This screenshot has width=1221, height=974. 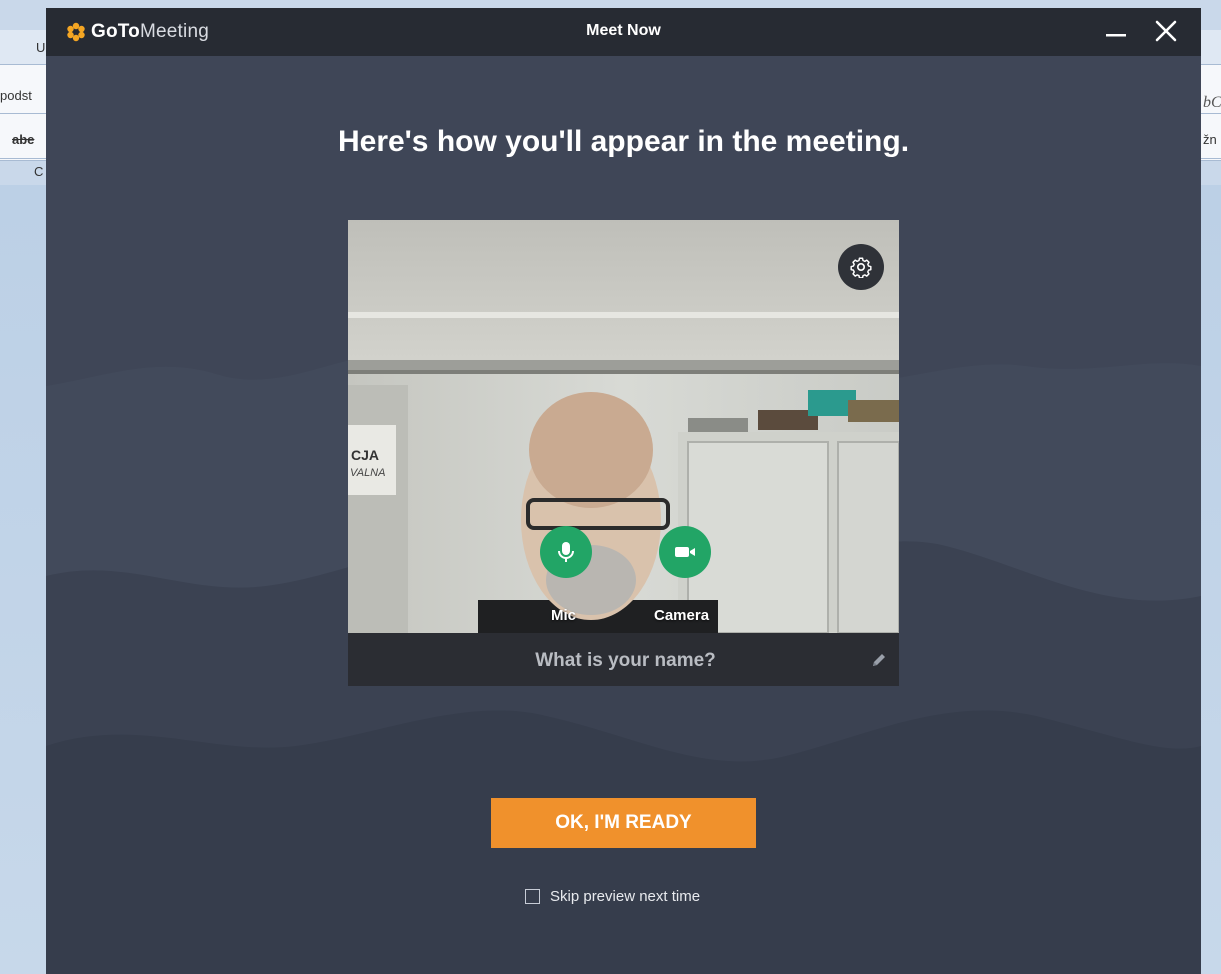 I want to click on background-text-fragment: abe, so click(x=23, y=139).